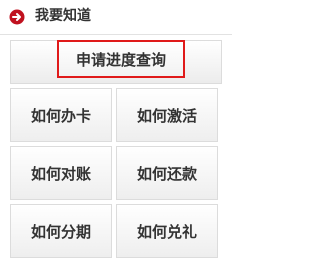 This screenshot has width=320, height=263. What do you see at coordinates (116, 17) in the screenshot?
I see `panel-header: 我要知道` at bounding box center [116, 17].